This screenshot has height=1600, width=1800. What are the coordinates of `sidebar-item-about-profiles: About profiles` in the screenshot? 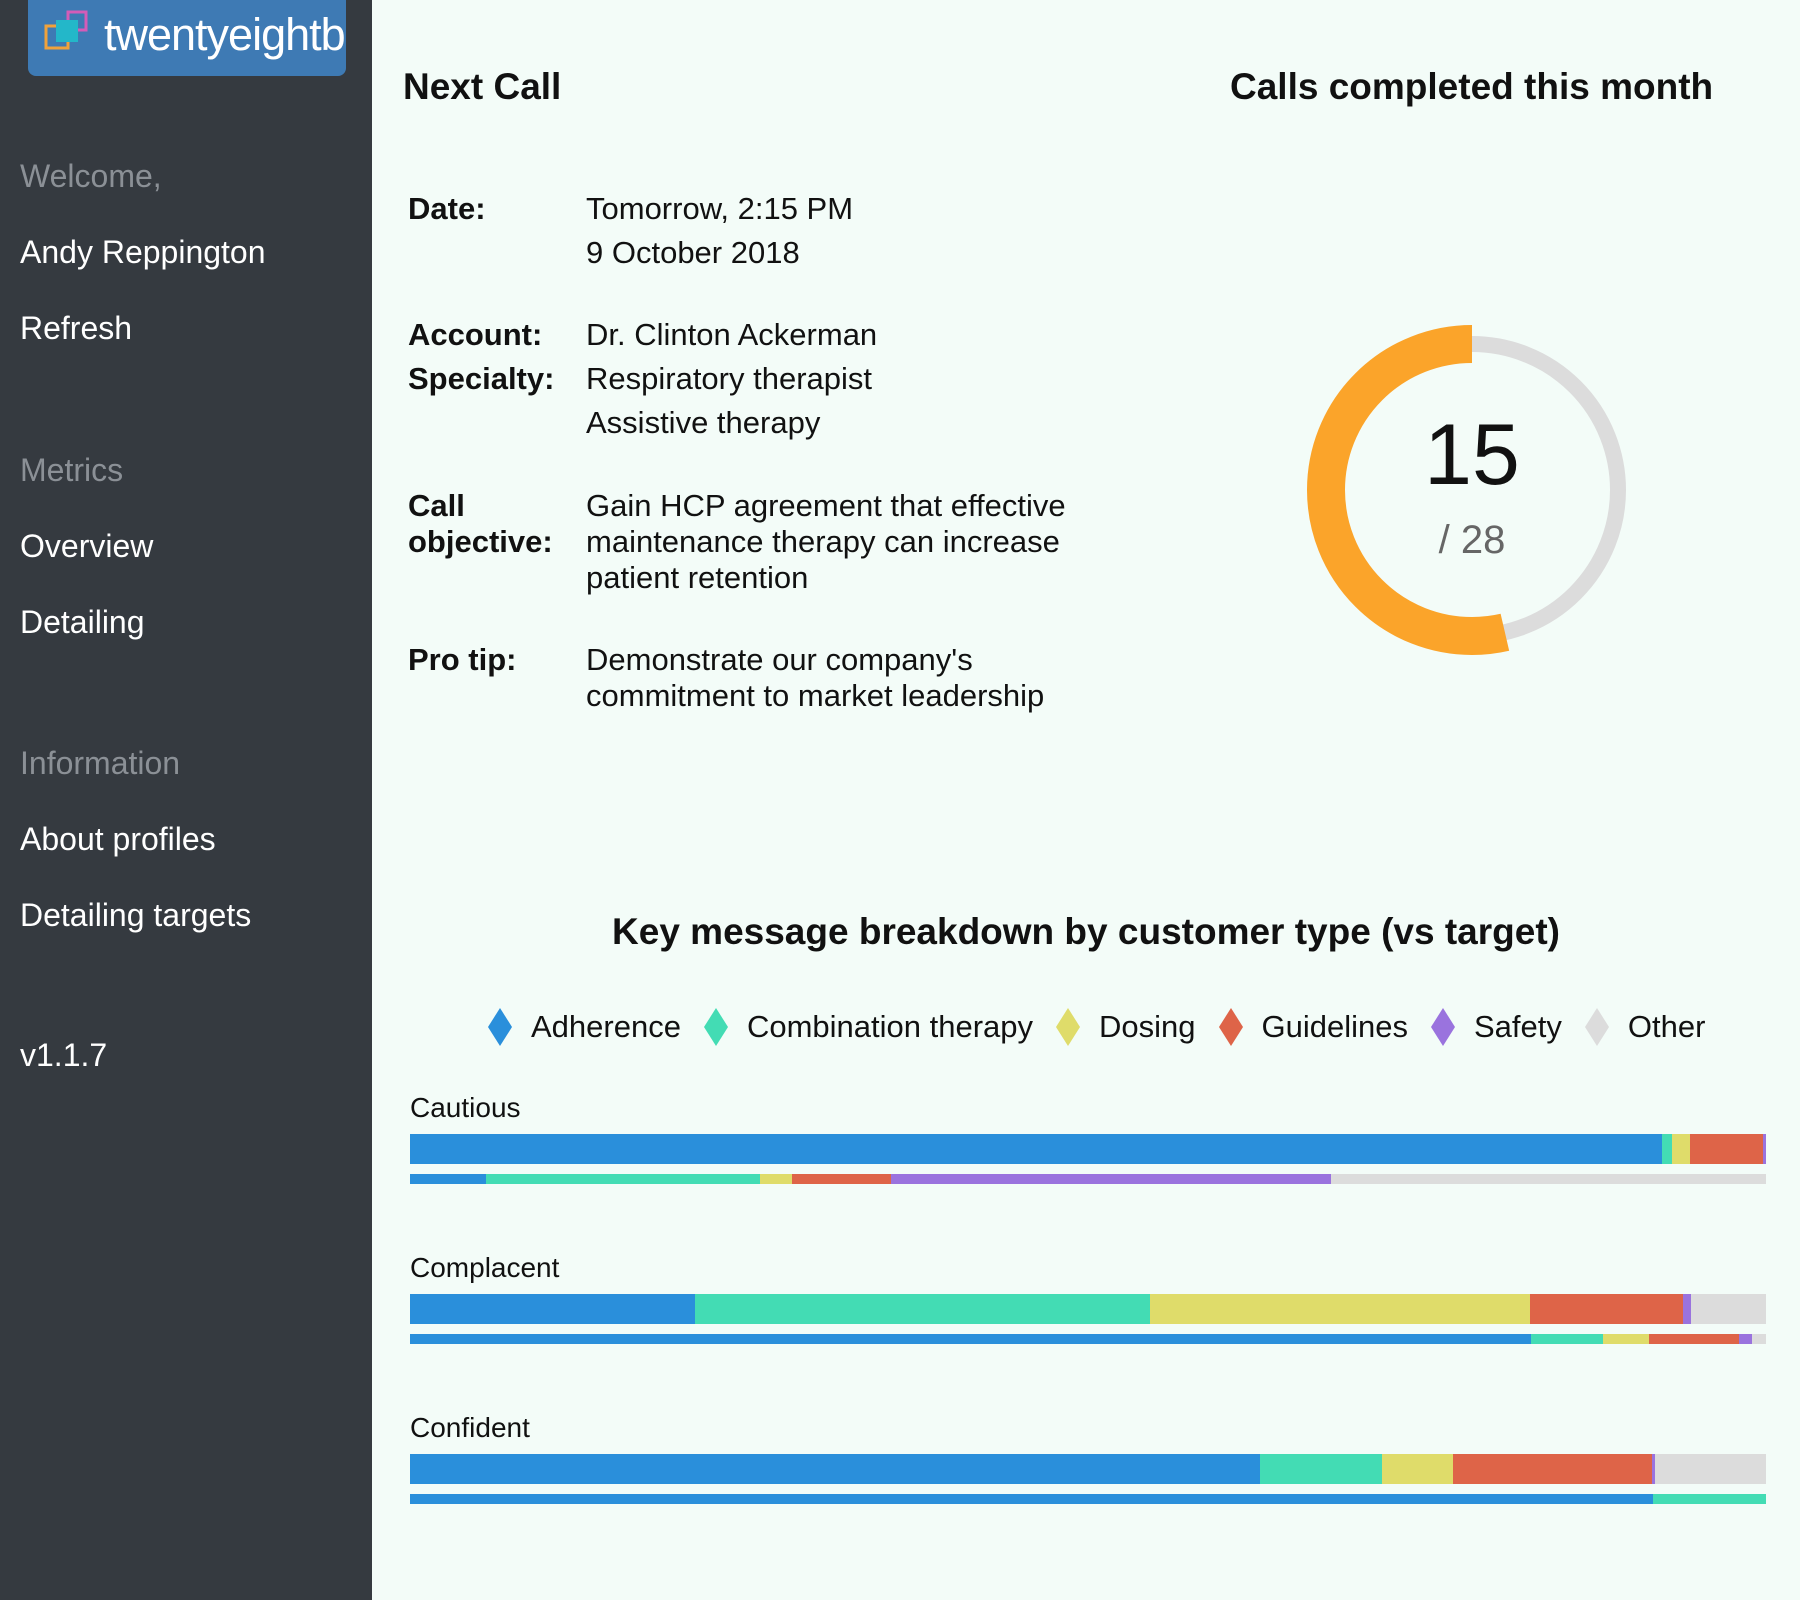 It's located at (118, 839).